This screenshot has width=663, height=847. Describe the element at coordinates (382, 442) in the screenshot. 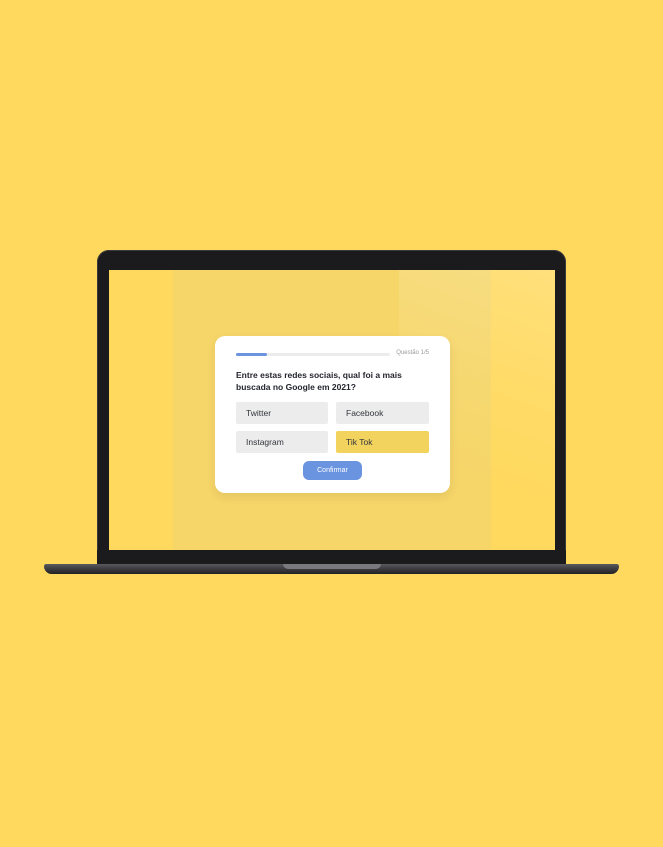

I see `option-tiktok: Tik Tok` at that location.